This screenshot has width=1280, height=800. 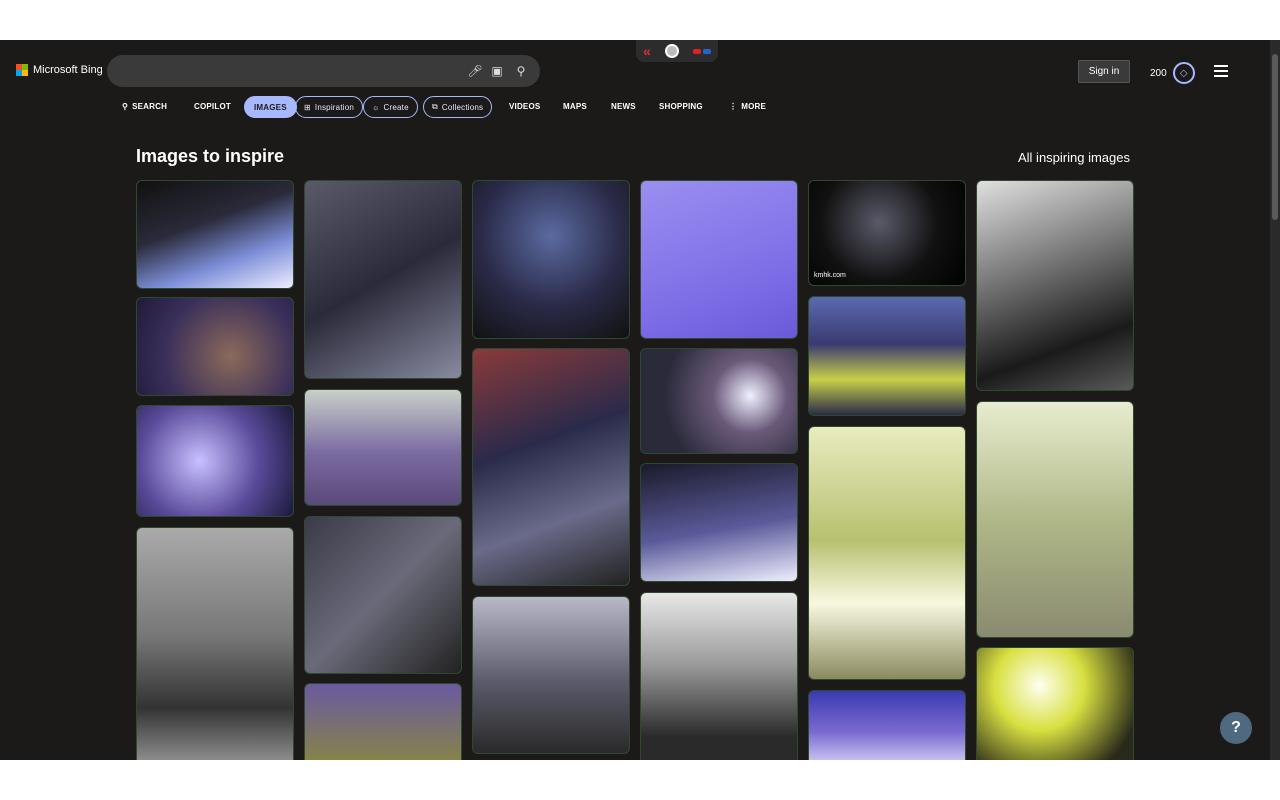 What do you see at coordinates (22, 70) in the screenshot?
I see `microsoft-logo-icon` at bounding box center [22, 70].